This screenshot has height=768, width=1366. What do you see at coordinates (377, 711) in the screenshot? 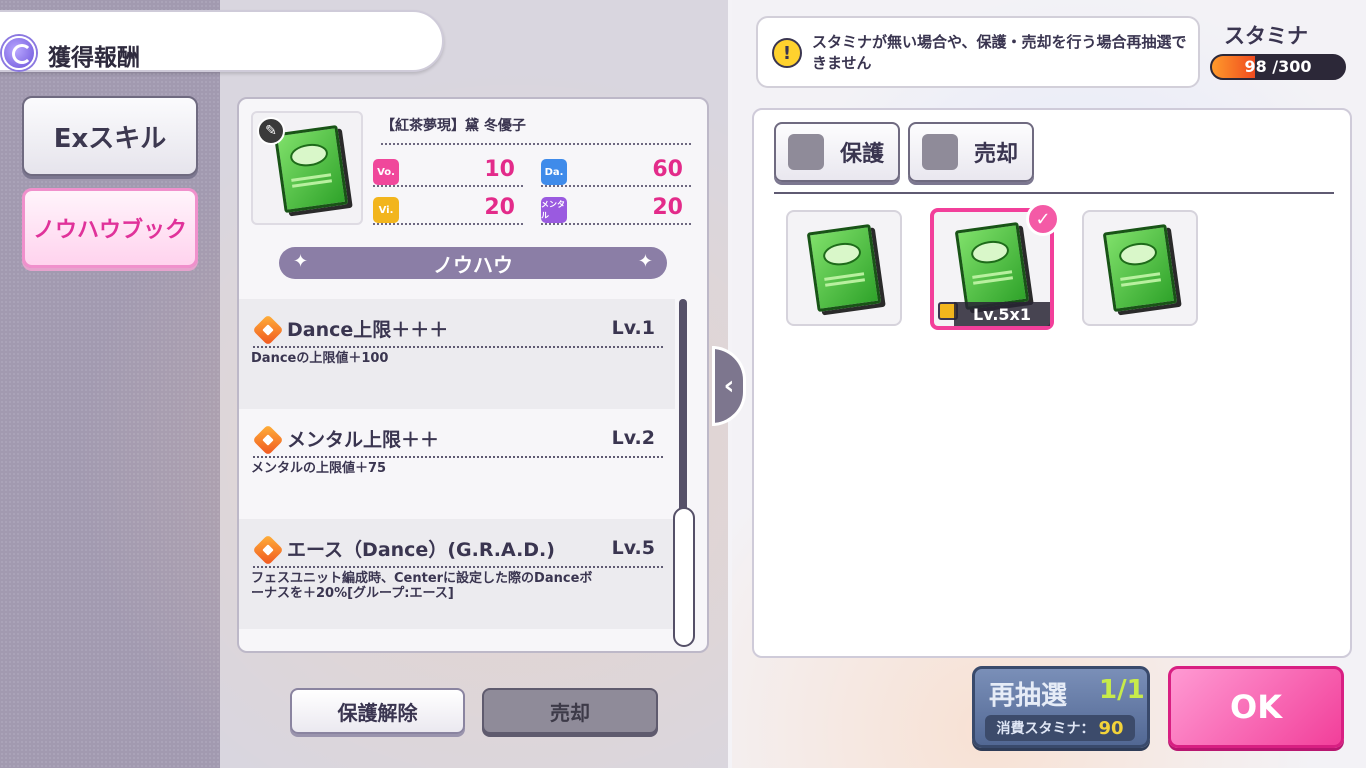
I see `unprotect-button: 保護解除` at bounding box center [377, 711].